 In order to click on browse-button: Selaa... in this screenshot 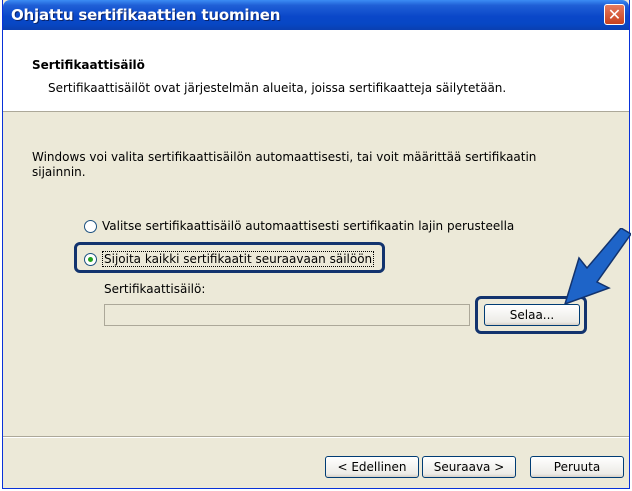, I will do `click(532, 315)`.